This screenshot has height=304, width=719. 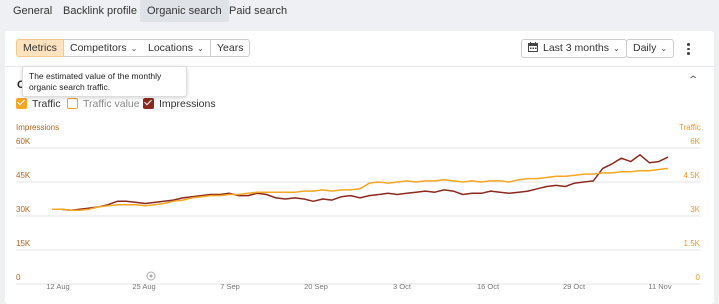 What do you see at coordinates (23, 141) in the screenshot?
I see `left-tick-label: 60K` at bounding box center [23, 141].